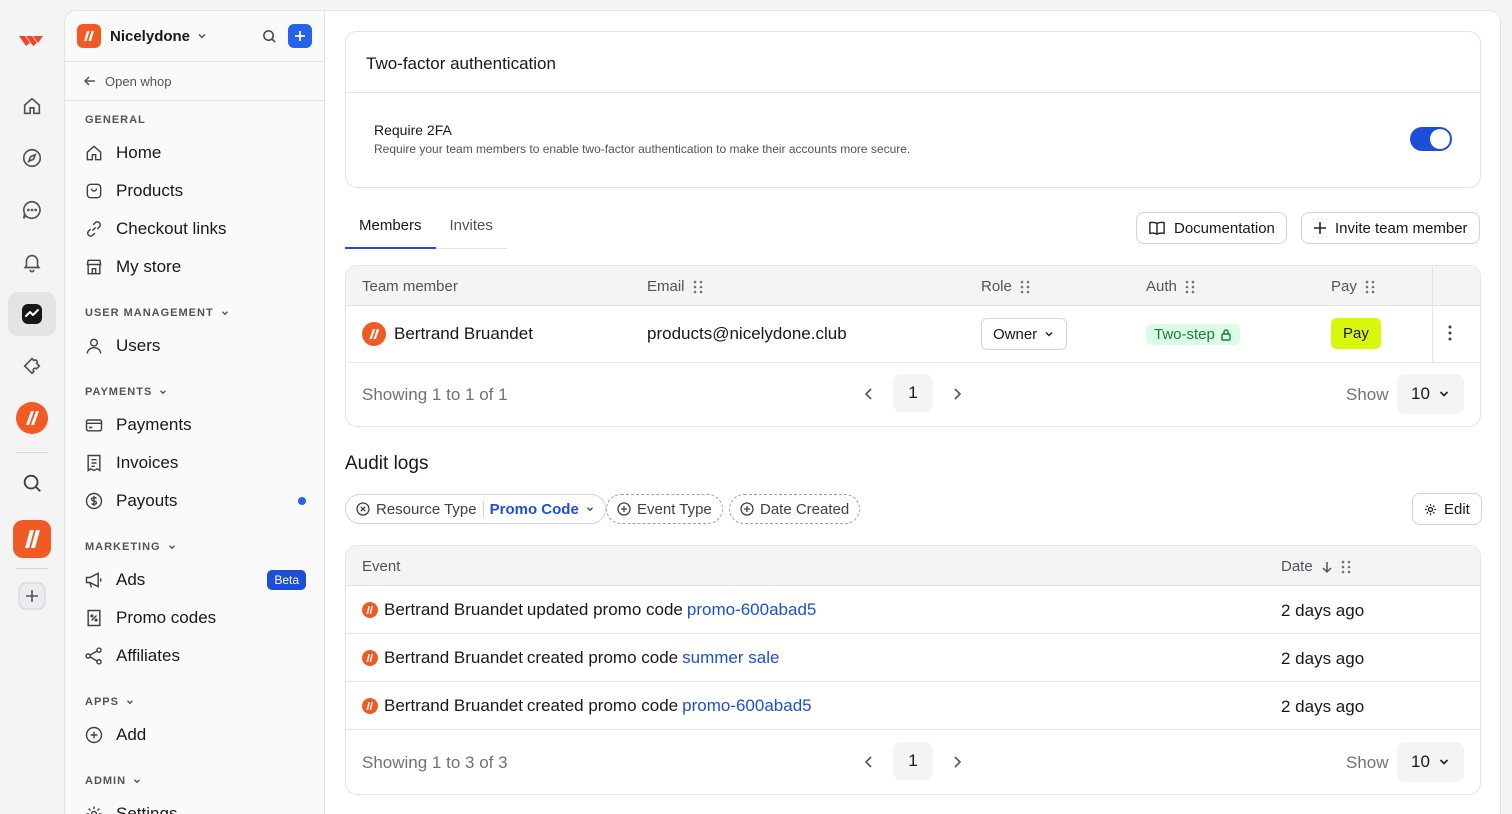  I want to click on documentation-button: Documentation, so click(1211, 228).